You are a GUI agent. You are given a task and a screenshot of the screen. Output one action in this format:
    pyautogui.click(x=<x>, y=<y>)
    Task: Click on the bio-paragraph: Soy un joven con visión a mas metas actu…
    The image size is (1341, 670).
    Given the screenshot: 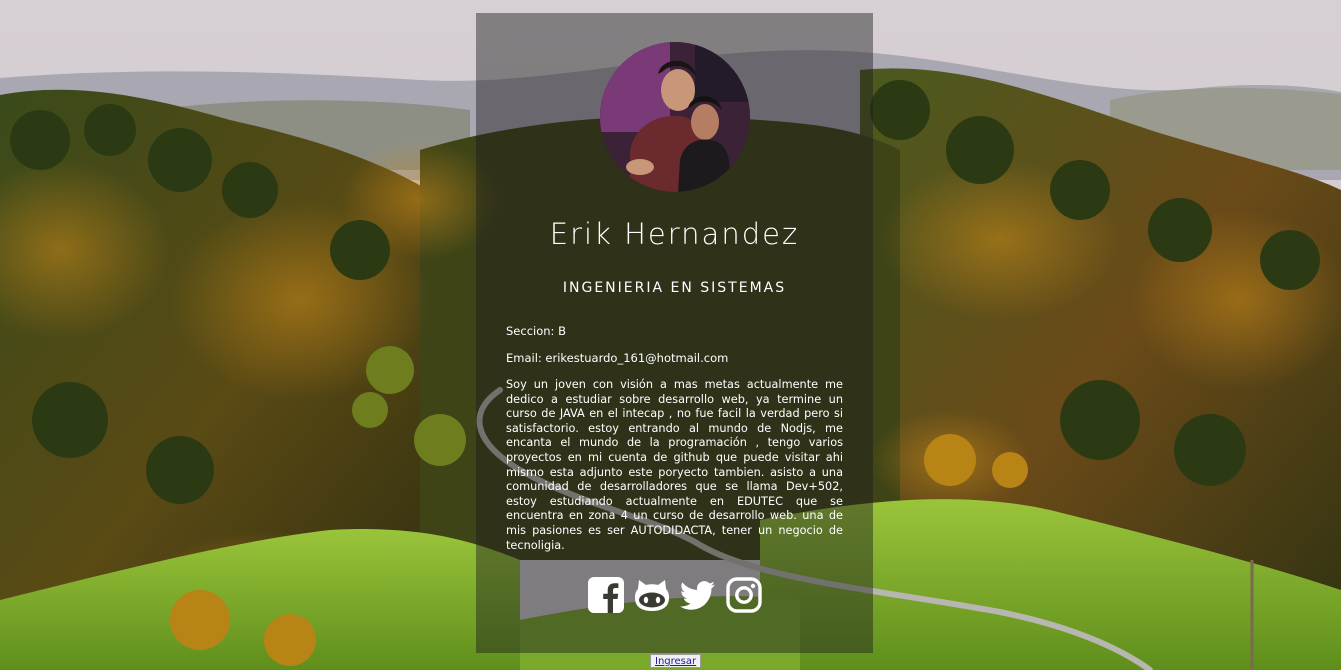 What is the action you would take?
    pyautogui.click(x=674, y=465)
    